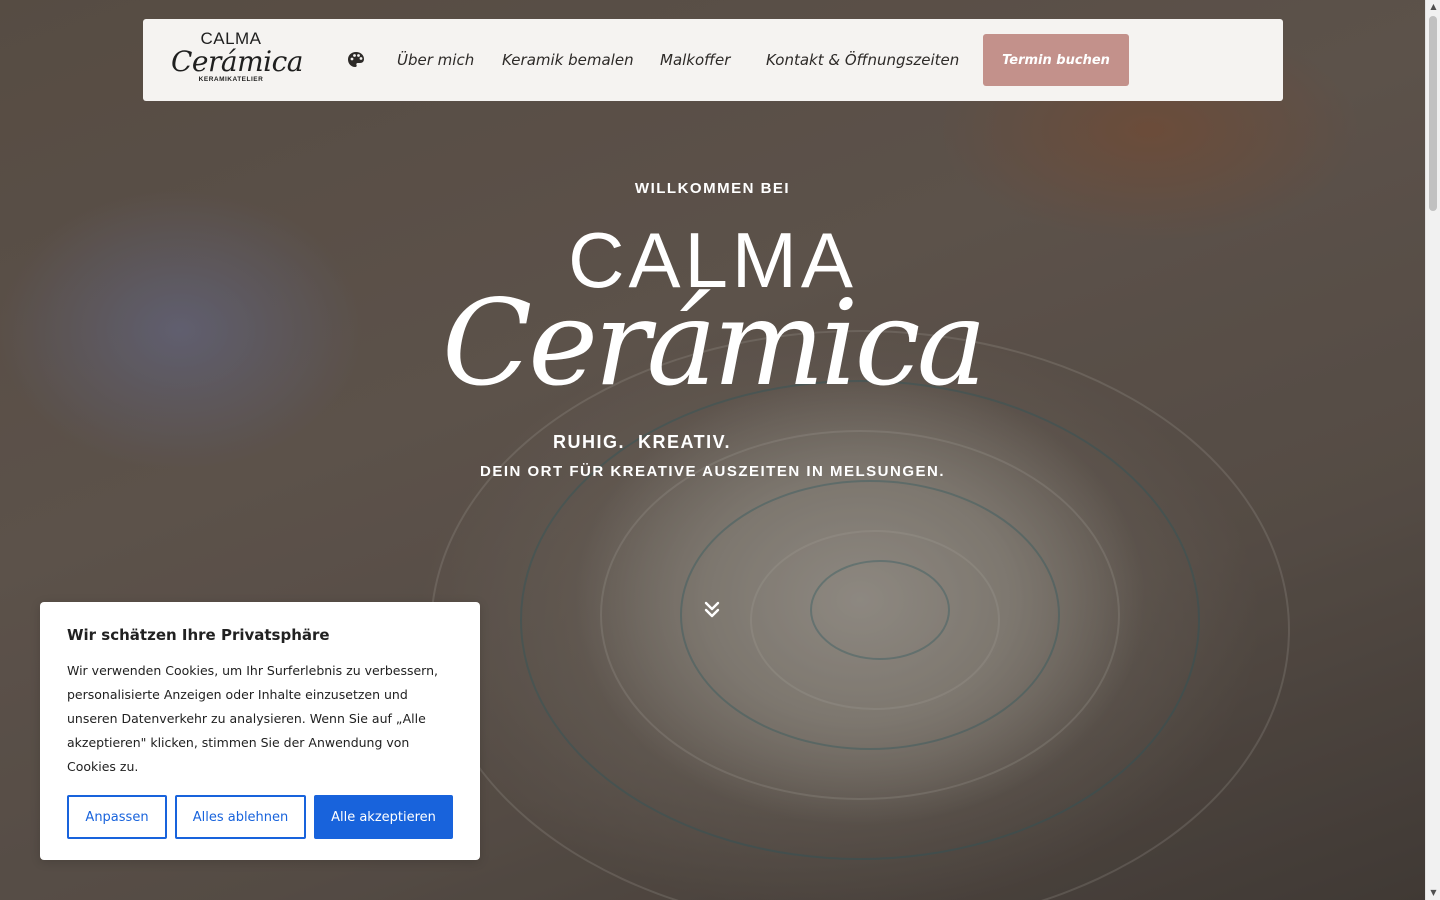 The width and height of the screenshot is (1440, 900). Describe the element at coordinates (1433, 893) in the screenshot. I see `scroll-down-arrow-icon: ▼` at that location.